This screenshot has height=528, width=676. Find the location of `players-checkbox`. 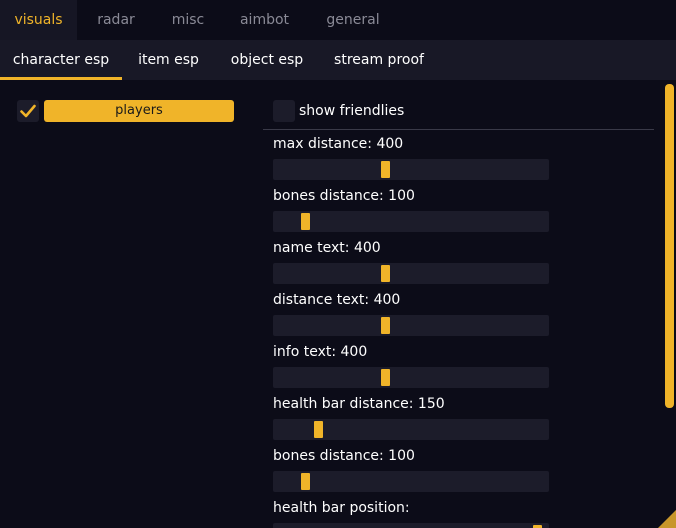

players-checkbox is located at coordinates (28, 111).